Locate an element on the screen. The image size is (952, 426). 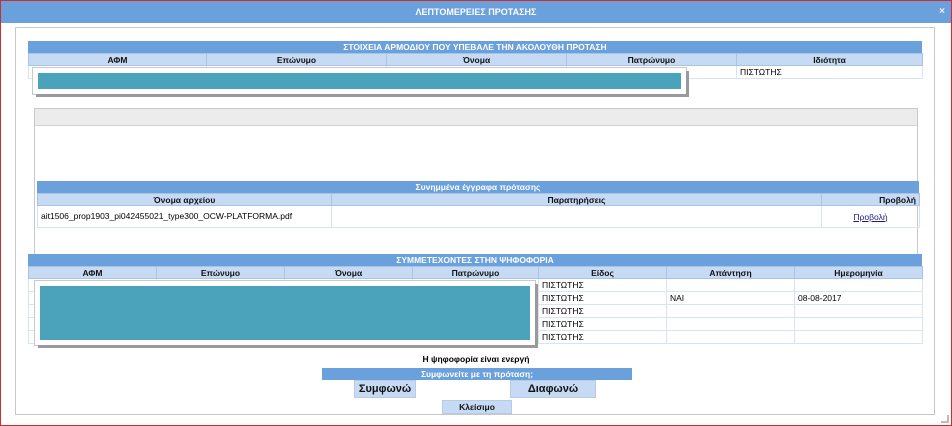
panel-toolbar is located at coordinates (476, 117).